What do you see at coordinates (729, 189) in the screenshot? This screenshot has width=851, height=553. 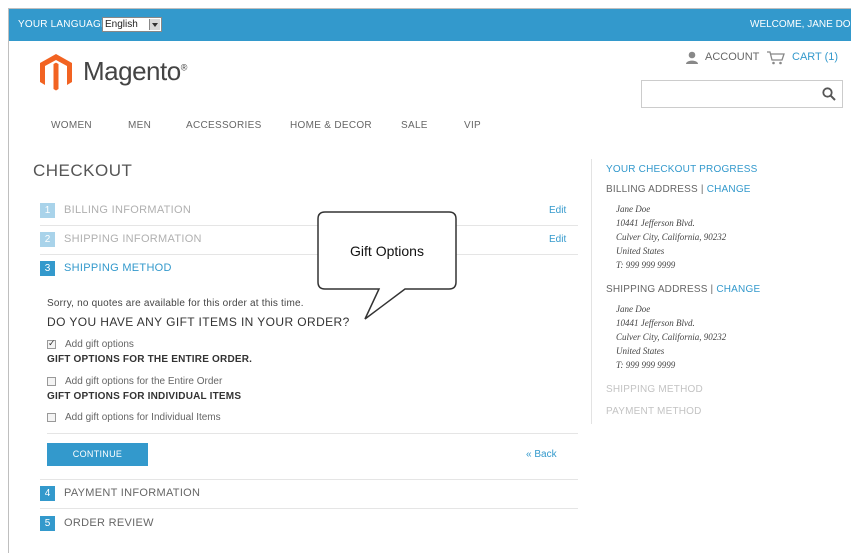 I see `change-billing-link: CHANGE` at bounding box center [729, 189].